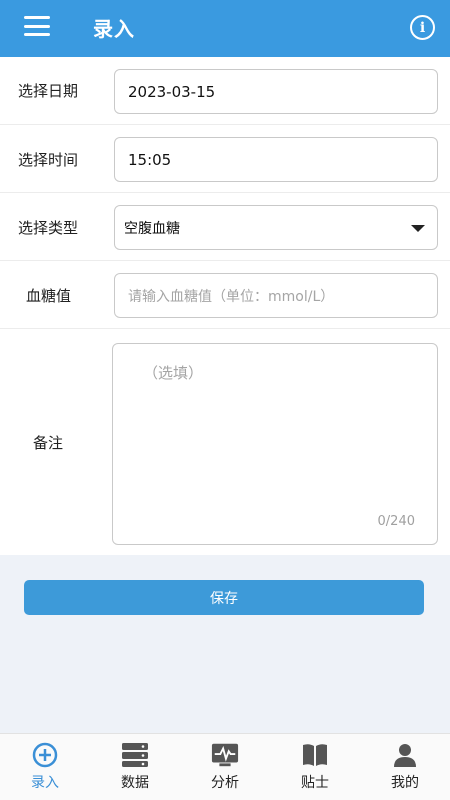  I want to click on nav-label-analysis: 分析, so click(225, 783).